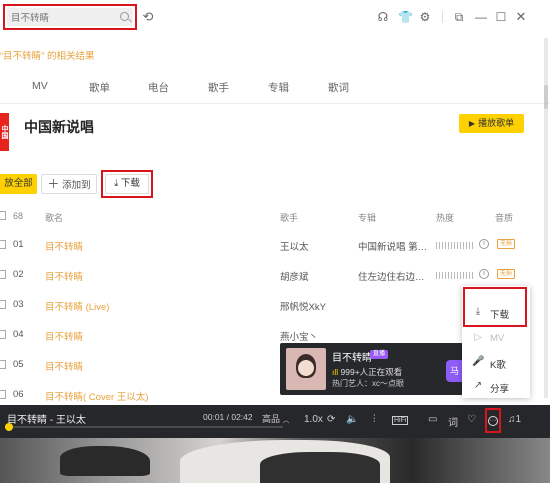  What do you see at coordinates (228, 417) in the screenshot?
I see `playback-time: 00:01 / 02:42` at bounding box center [228, 417].